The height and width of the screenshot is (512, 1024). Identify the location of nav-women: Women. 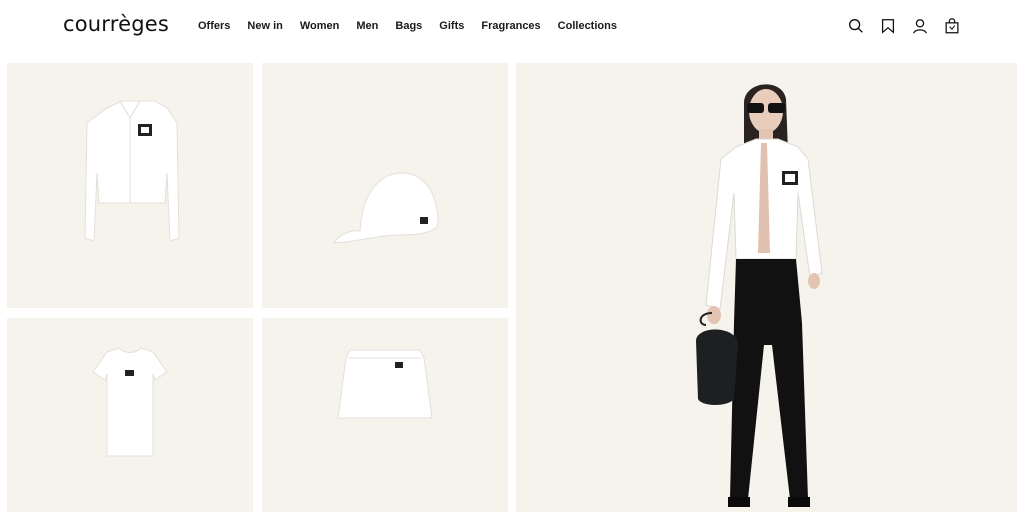
(320, 26).